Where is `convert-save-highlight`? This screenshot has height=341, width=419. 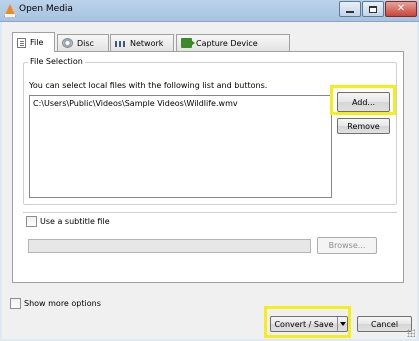 convert-save-highlight is located at coordinates (307, 322).